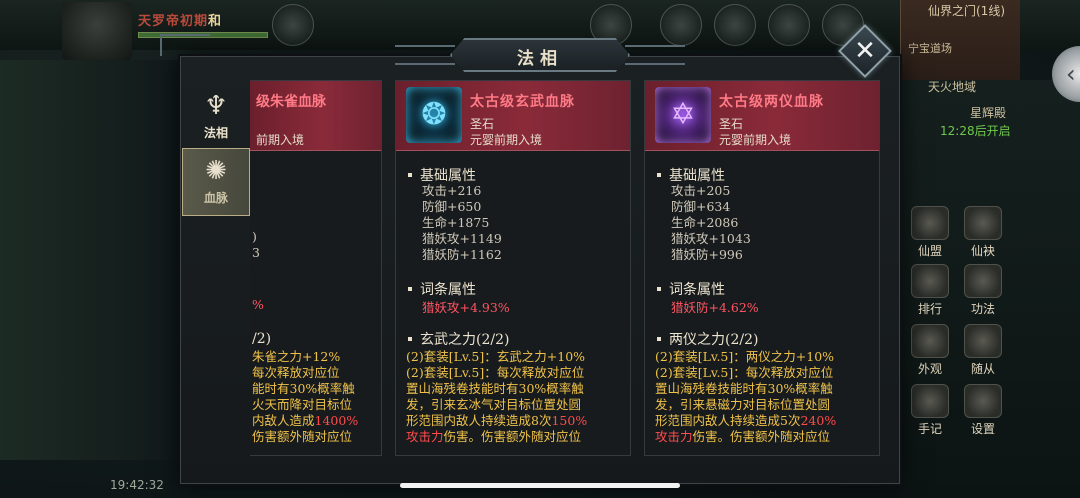 This screenshot has height=498, width=1080. I want to click on event-timer: 12:28后开启, so click(975, 131).